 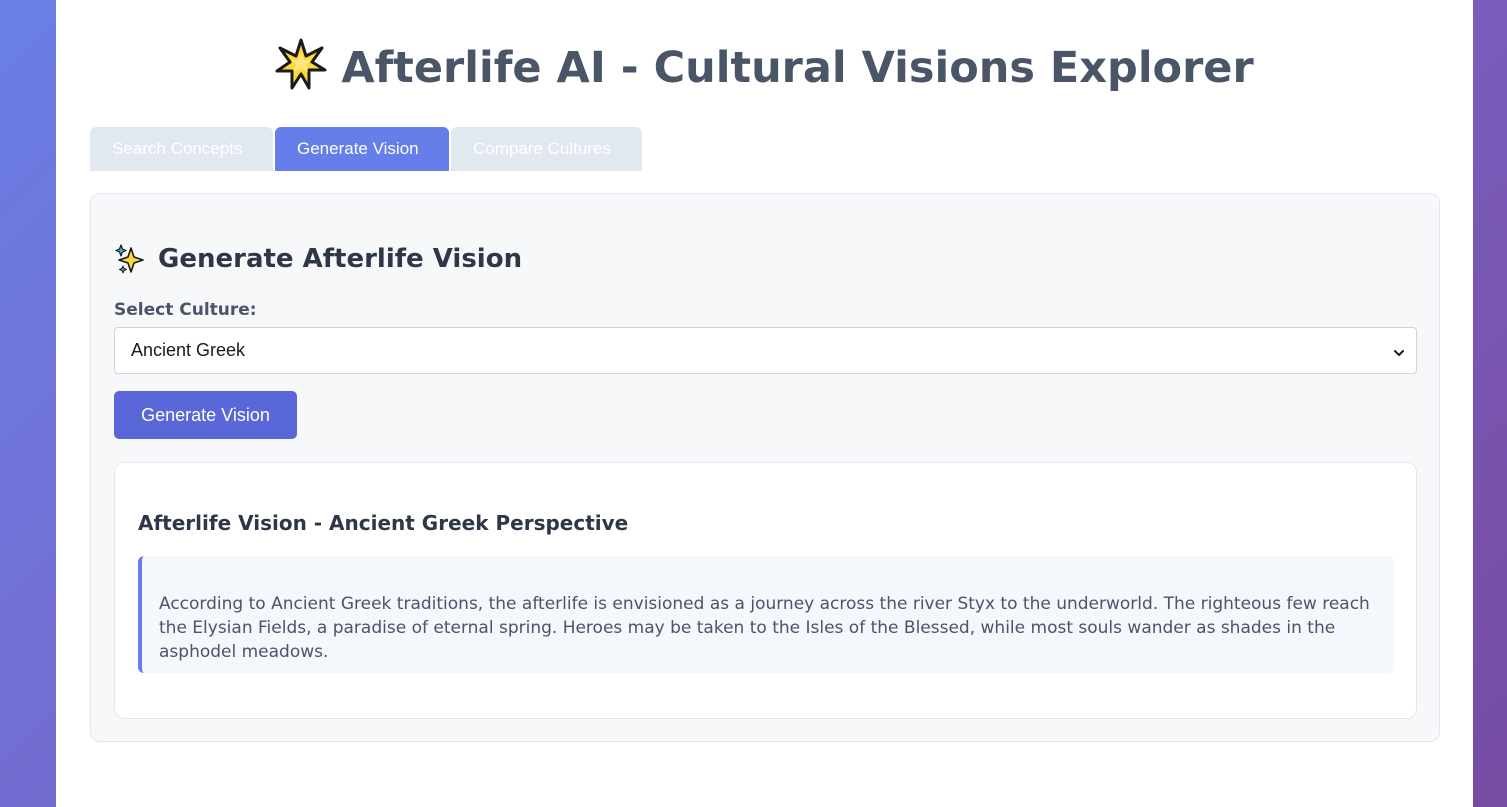 I want to click on sparkles-icon, so click(x=131, y=259).